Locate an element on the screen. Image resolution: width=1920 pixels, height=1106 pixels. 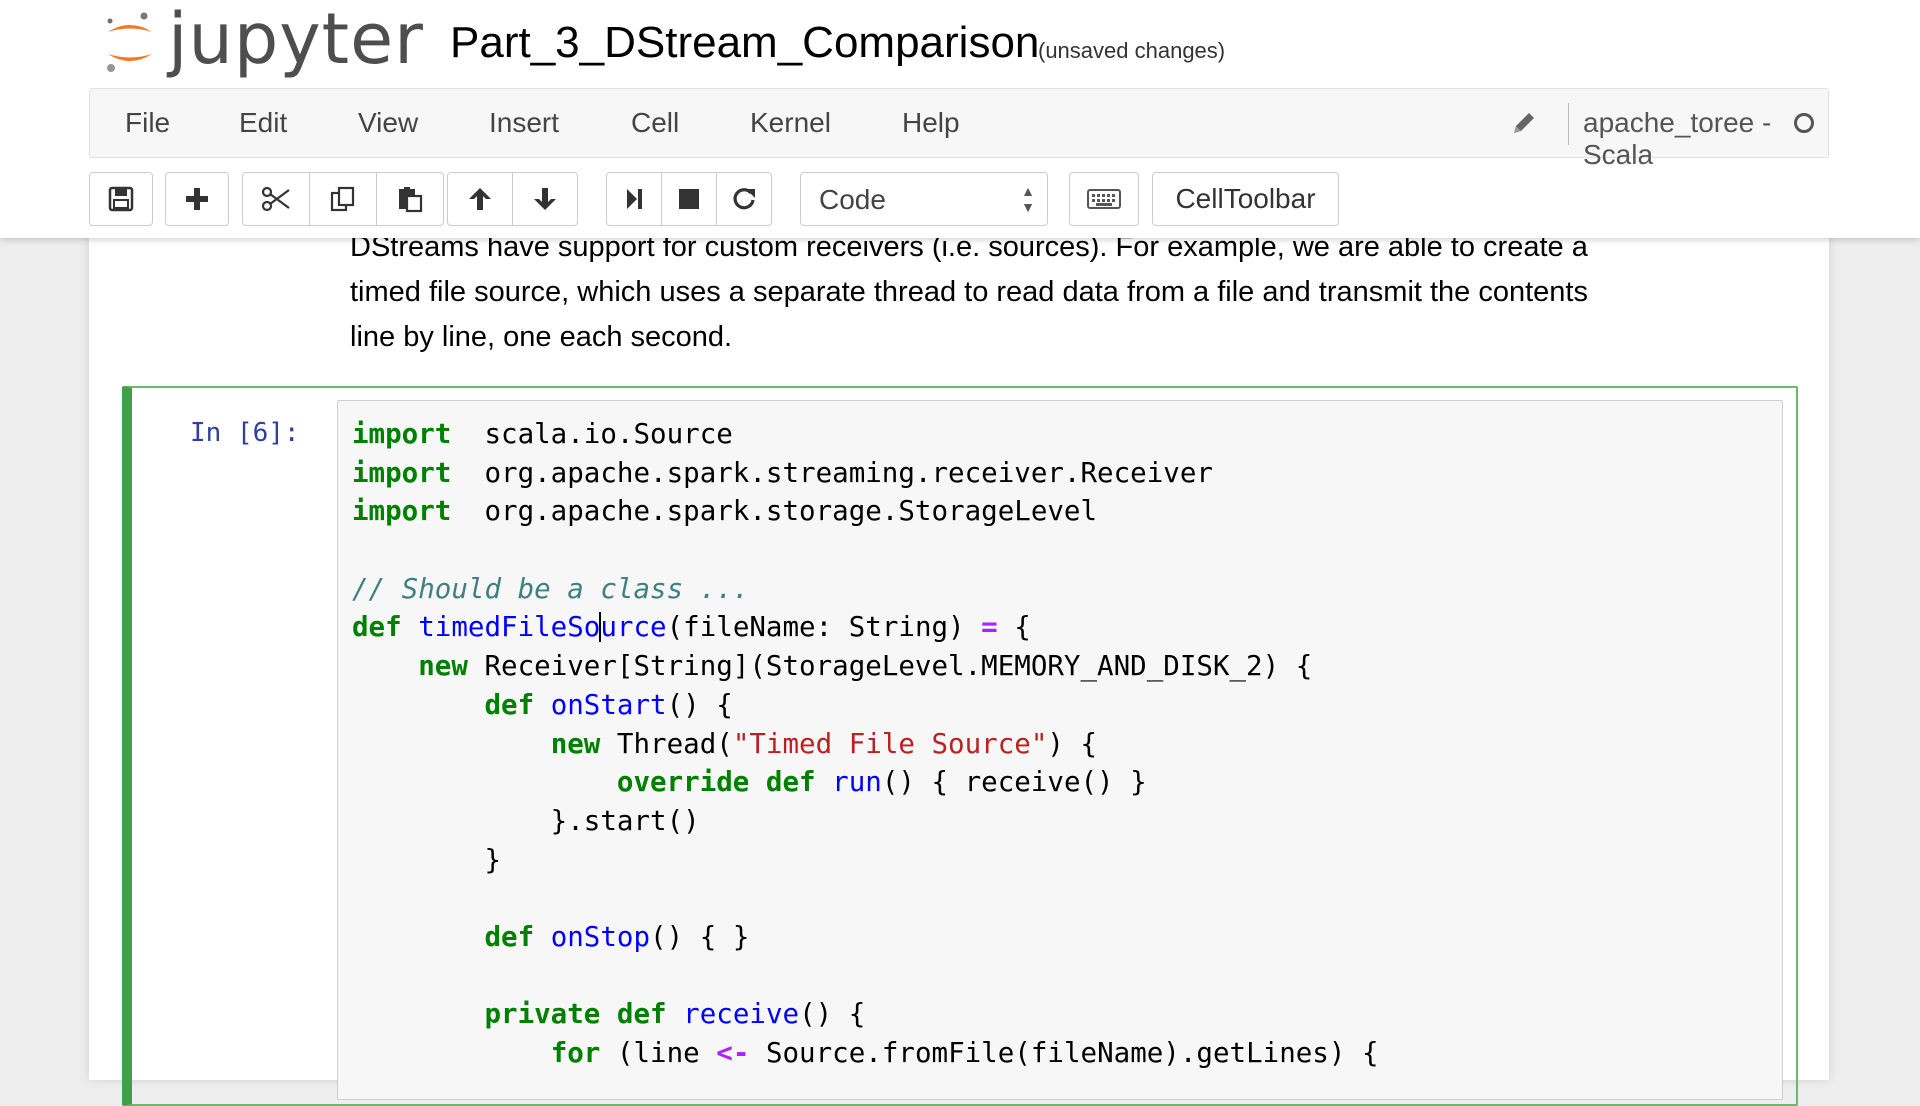
run-cell-button is located at coordinates (634, 199).